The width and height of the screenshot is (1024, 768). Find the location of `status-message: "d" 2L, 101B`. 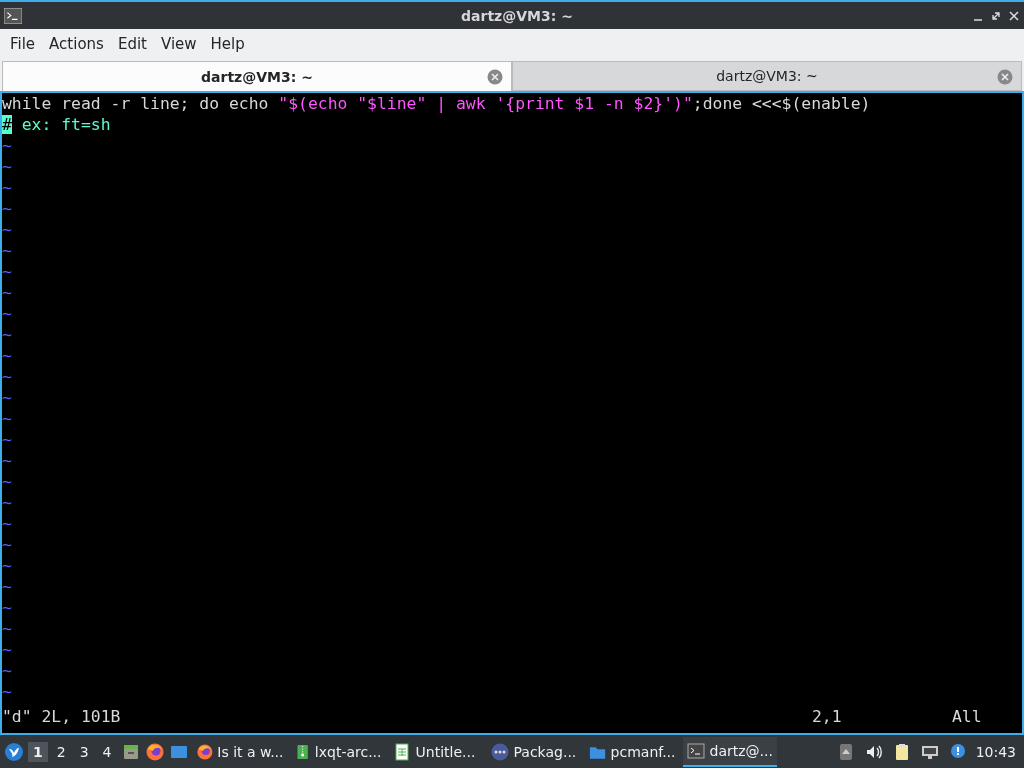

status-message: "d" 2L, 101B is located at coordinates (62, 716).